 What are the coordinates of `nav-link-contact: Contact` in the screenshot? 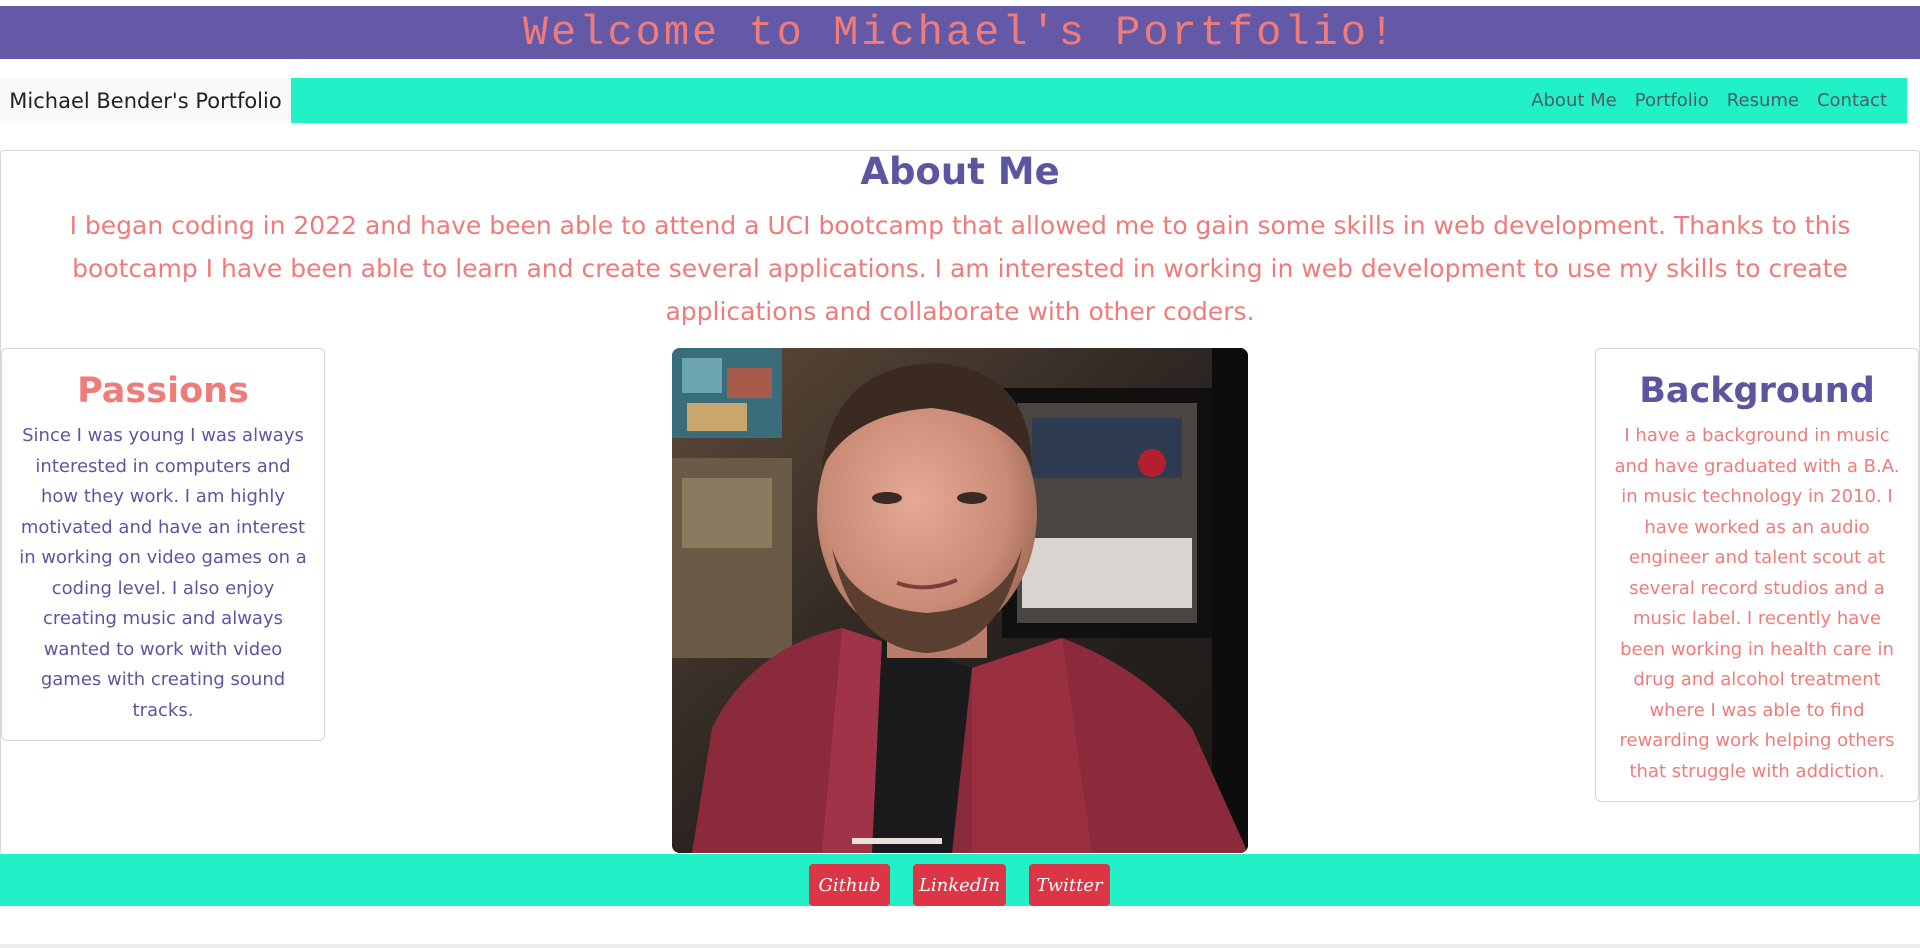 It's located at (1852, 100).